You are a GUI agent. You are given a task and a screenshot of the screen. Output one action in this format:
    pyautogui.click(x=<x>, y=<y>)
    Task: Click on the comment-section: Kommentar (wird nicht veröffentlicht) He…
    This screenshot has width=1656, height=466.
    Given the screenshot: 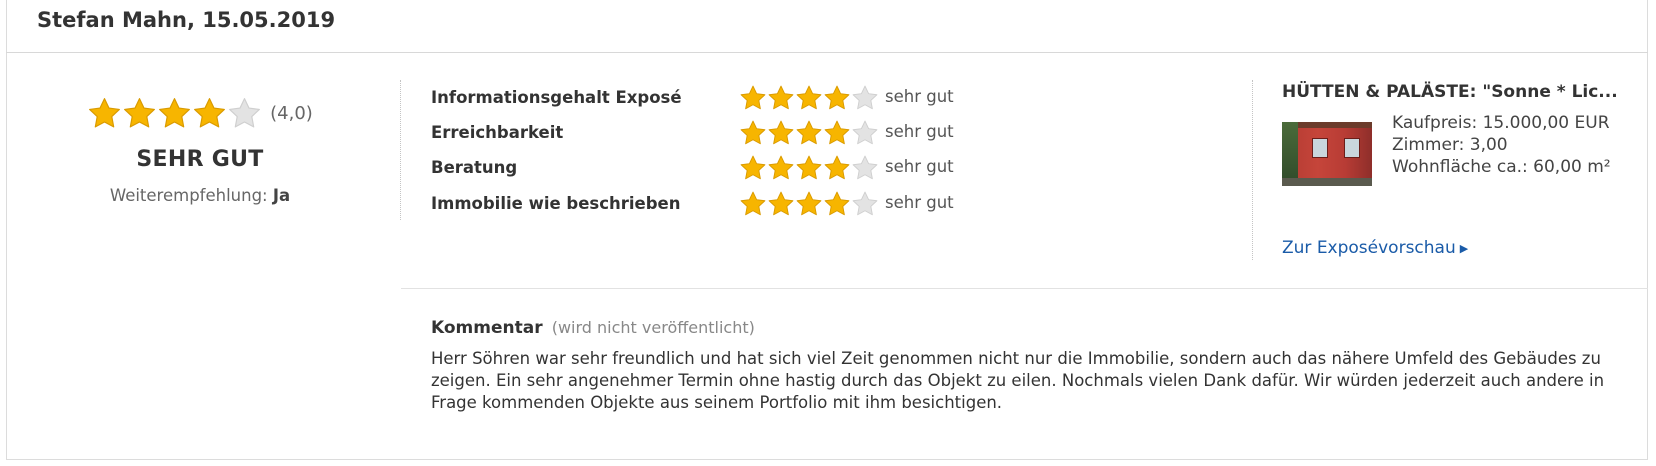 What is the action you would take?
    pyautogui.click(x=1021, y=366)
    